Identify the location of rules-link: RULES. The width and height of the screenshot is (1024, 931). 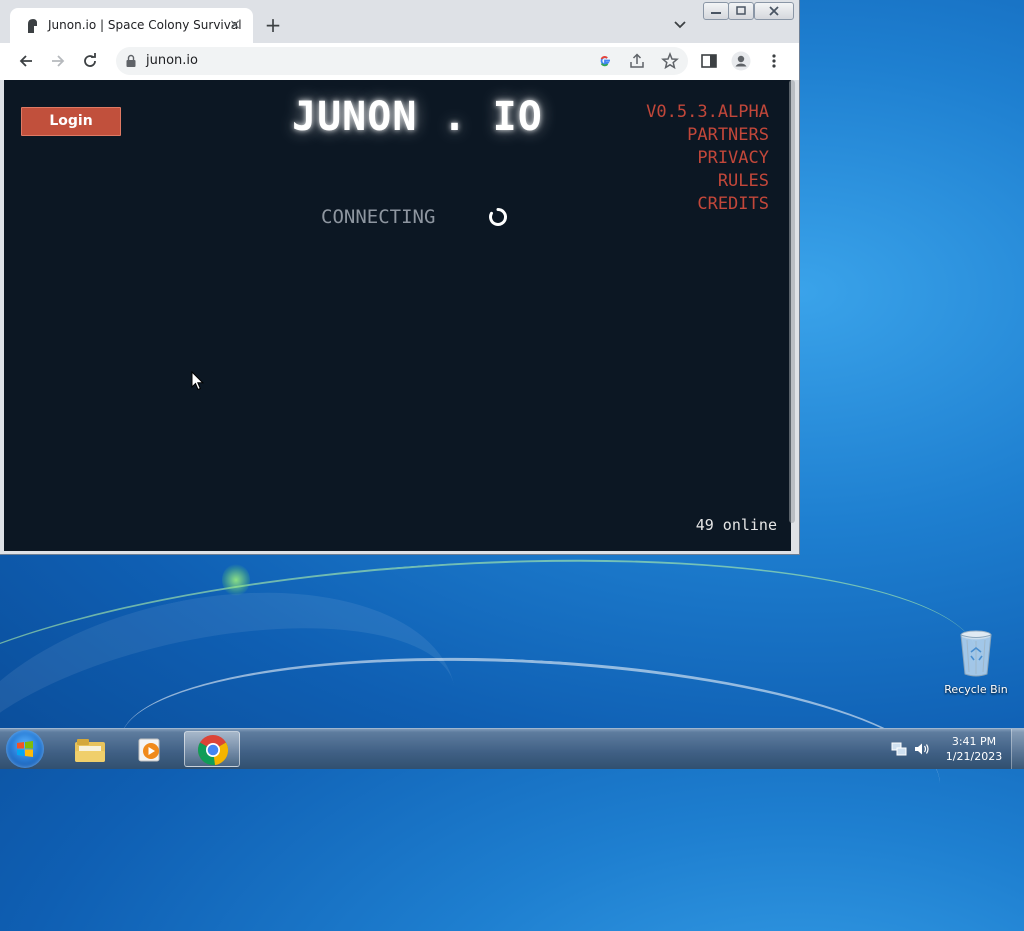
(707, 181).